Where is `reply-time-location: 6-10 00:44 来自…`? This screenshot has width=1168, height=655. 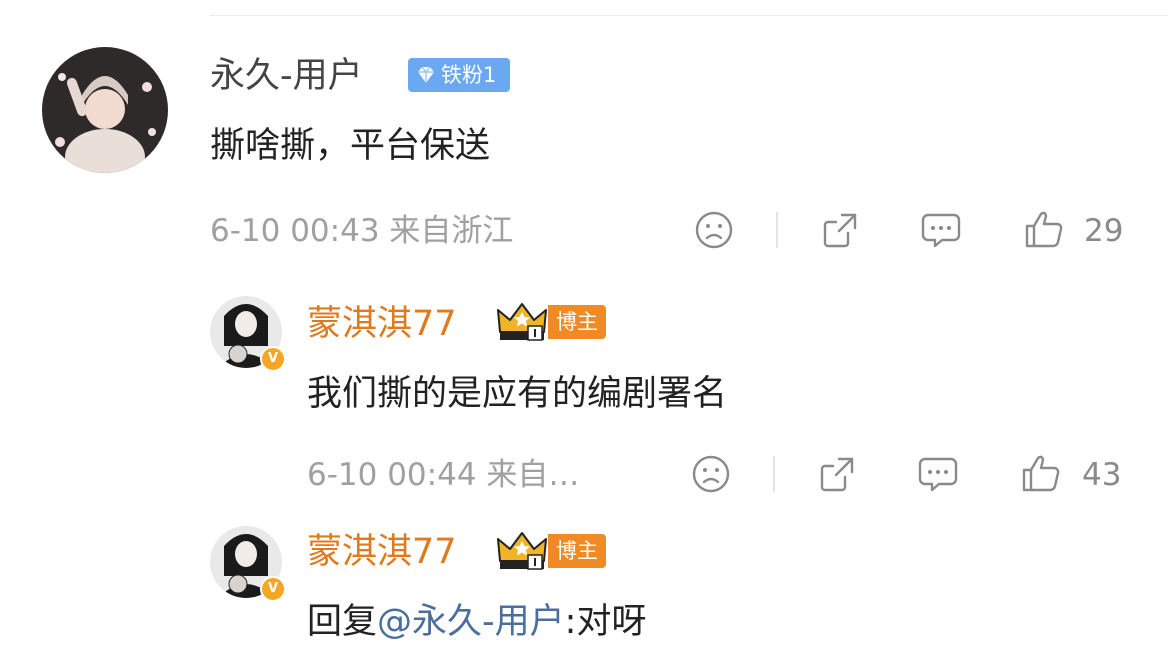 reply-time-location: 6-10 00:44 来自… is located at coordinates (443, 475).